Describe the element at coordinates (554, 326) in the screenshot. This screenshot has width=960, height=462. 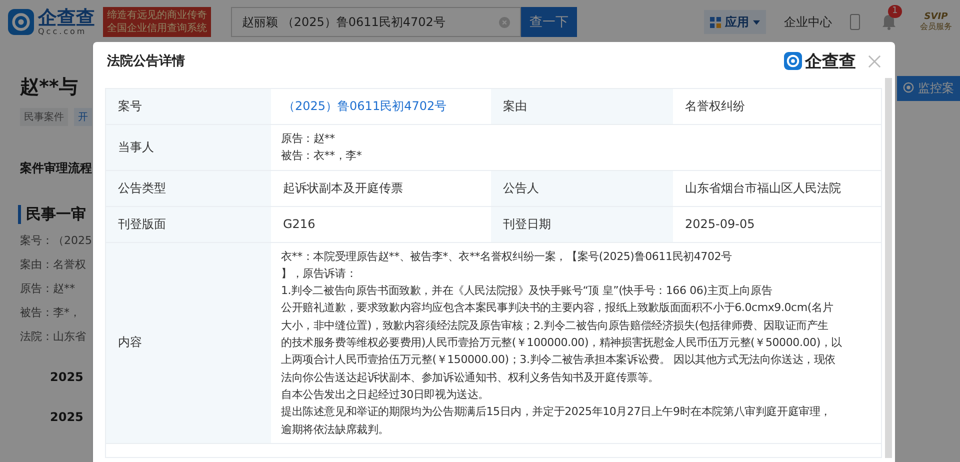
I see `field-value-line: 大小，非中缝位置)，致歉内容须经法院及原告审核；2.判令二被告向原告赔偿经济损失(包括律师费、因取证而产生` at that location.